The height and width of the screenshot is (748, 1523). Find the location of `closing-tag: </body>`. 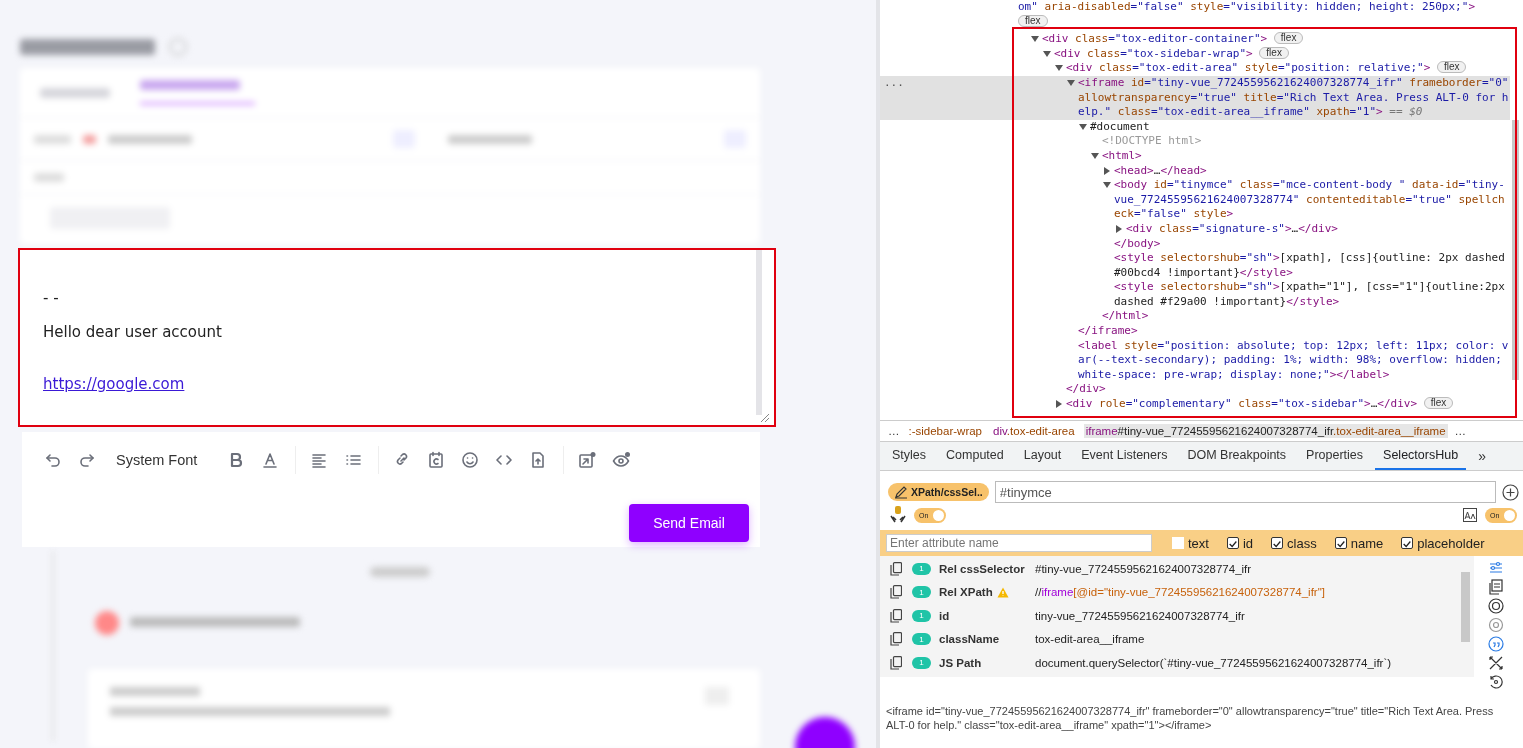

closing-tag: </body> is located at coordinates (1195, 244).